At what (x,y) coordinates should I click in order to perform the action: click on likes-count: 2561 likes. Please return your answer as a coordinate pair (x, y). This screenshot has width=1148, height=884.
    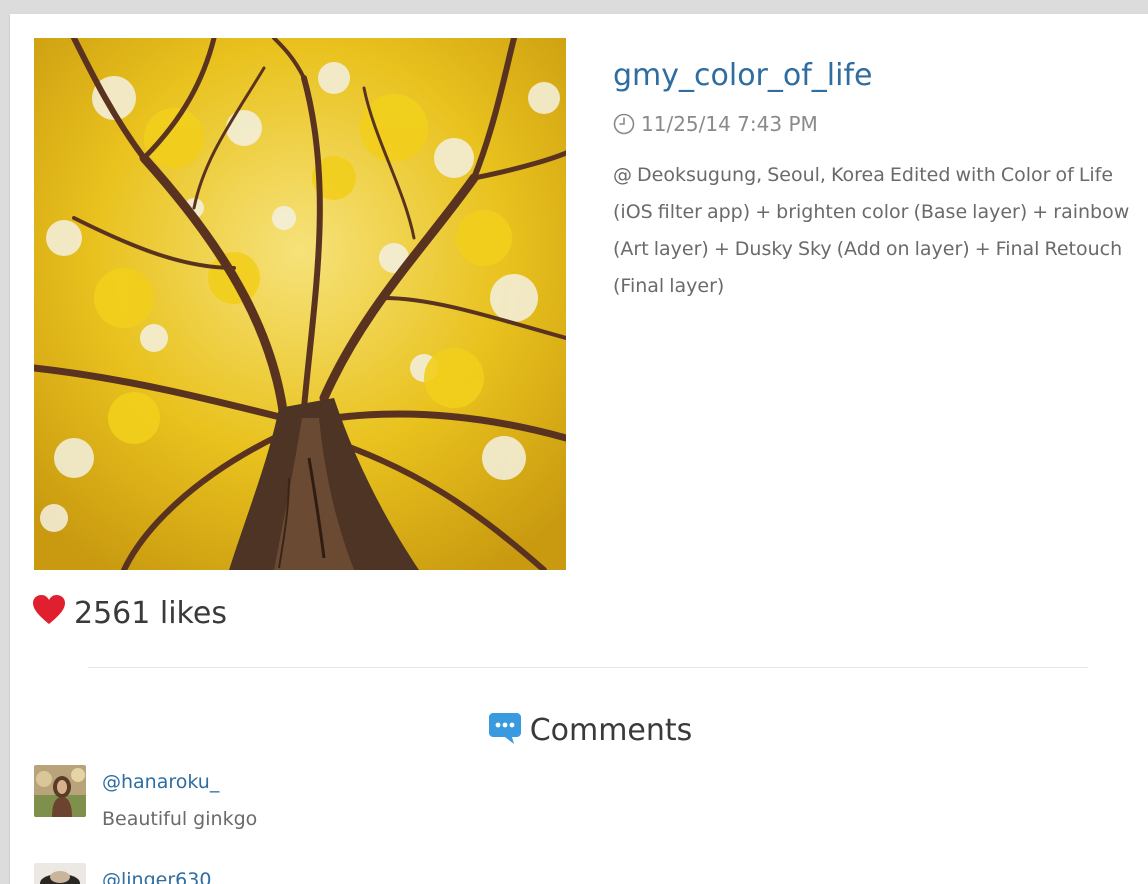
    Looking at the image, I should click on (129, 613).